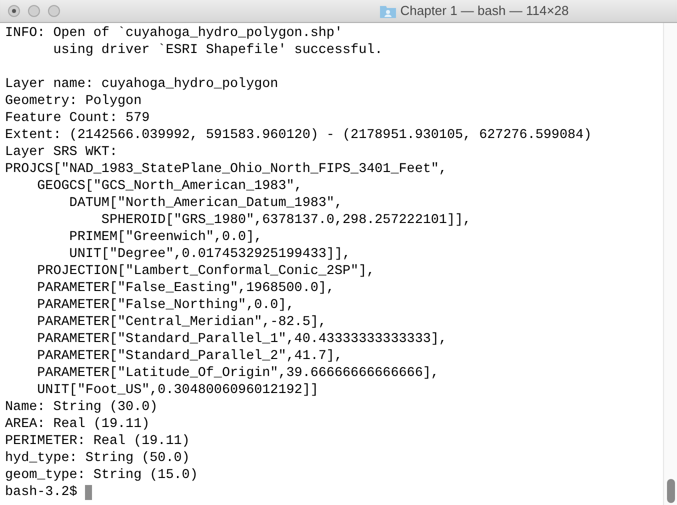  I want to click on output-line: PRIMEM["Greenwich",0.0],, so click(165, 237).